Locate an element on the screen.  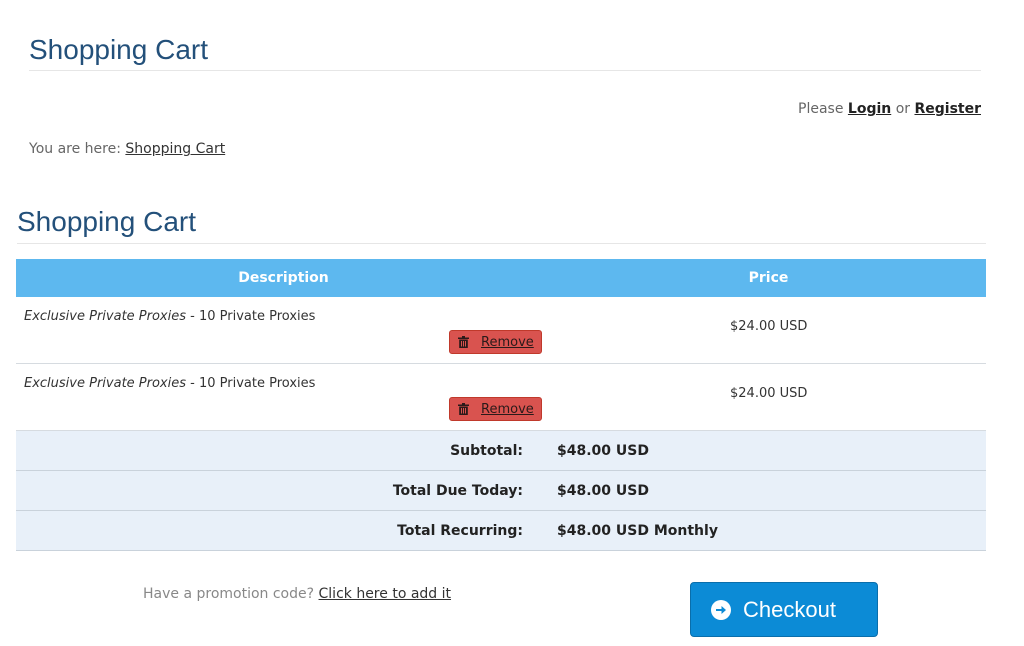
breadcrumb-prefix: You are here: is located at coordinates (75, 149).